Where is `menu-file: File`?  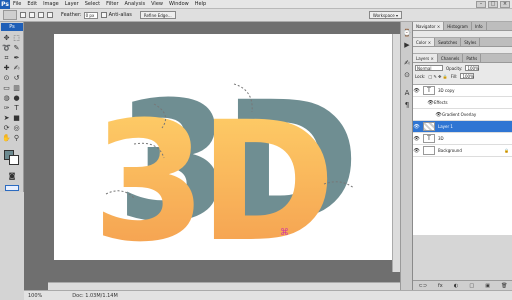
menu-file: File is located at coordinates (17, 4).